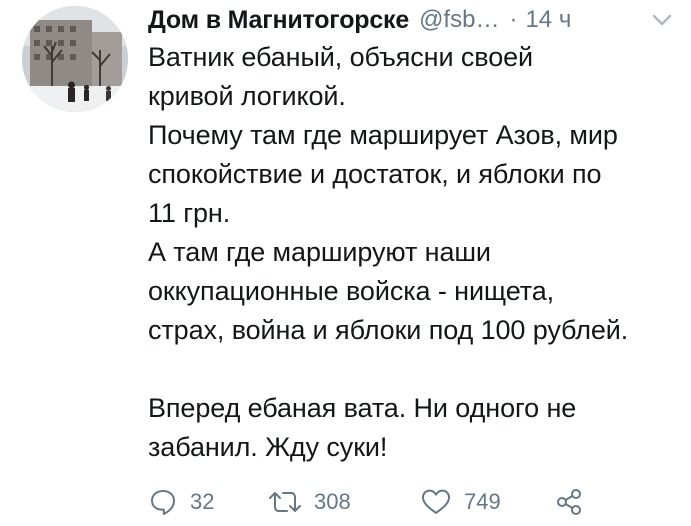  What do you see at coordinates (181, 502) in the screenshot?
I see `reply-button: 32` at bounding box center [181, 502].